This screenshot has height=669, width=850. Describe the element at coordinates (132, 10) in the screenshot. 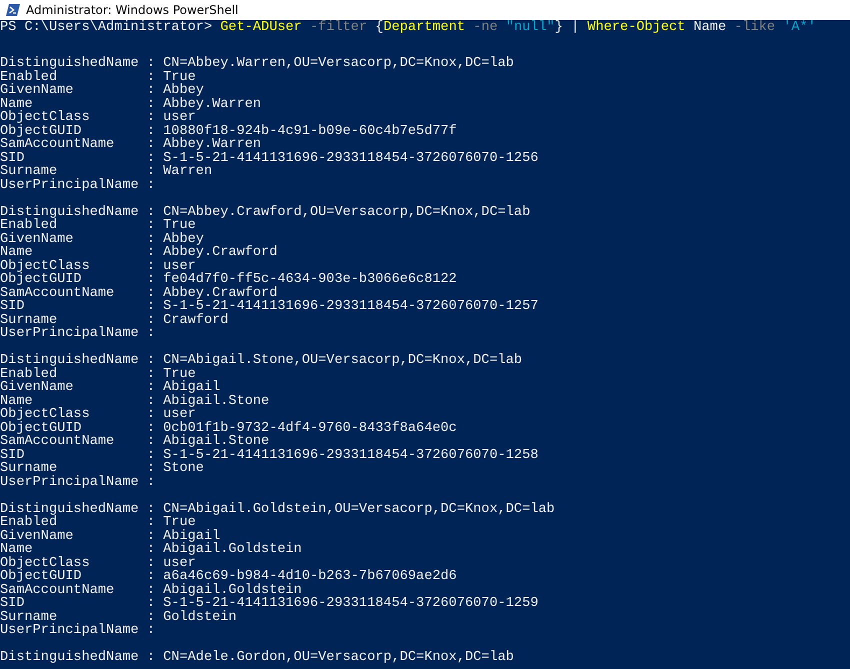

I see `window-title: Administrator: Windows PowerShell` at that location.